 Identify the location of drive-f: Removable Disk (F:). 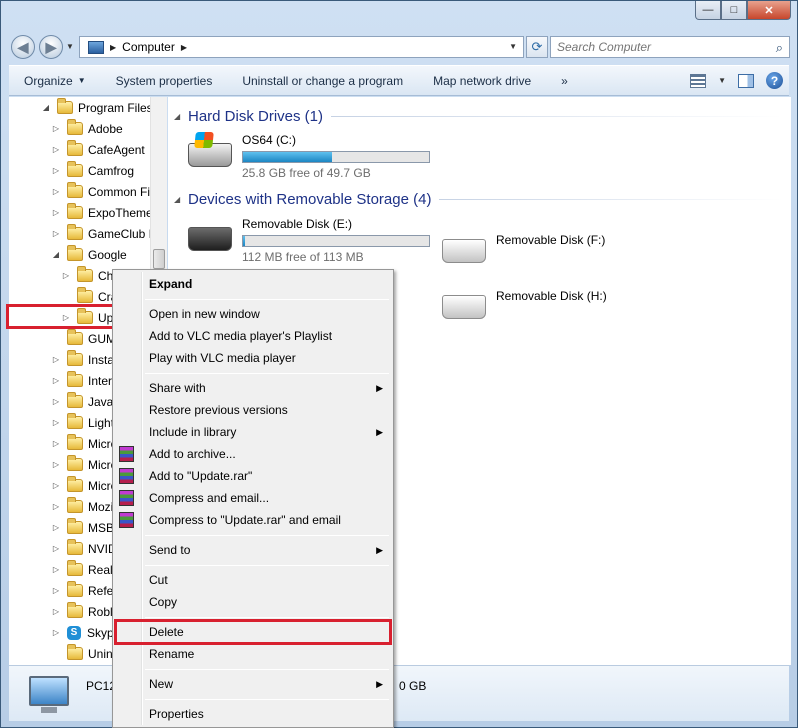
(523, 246).